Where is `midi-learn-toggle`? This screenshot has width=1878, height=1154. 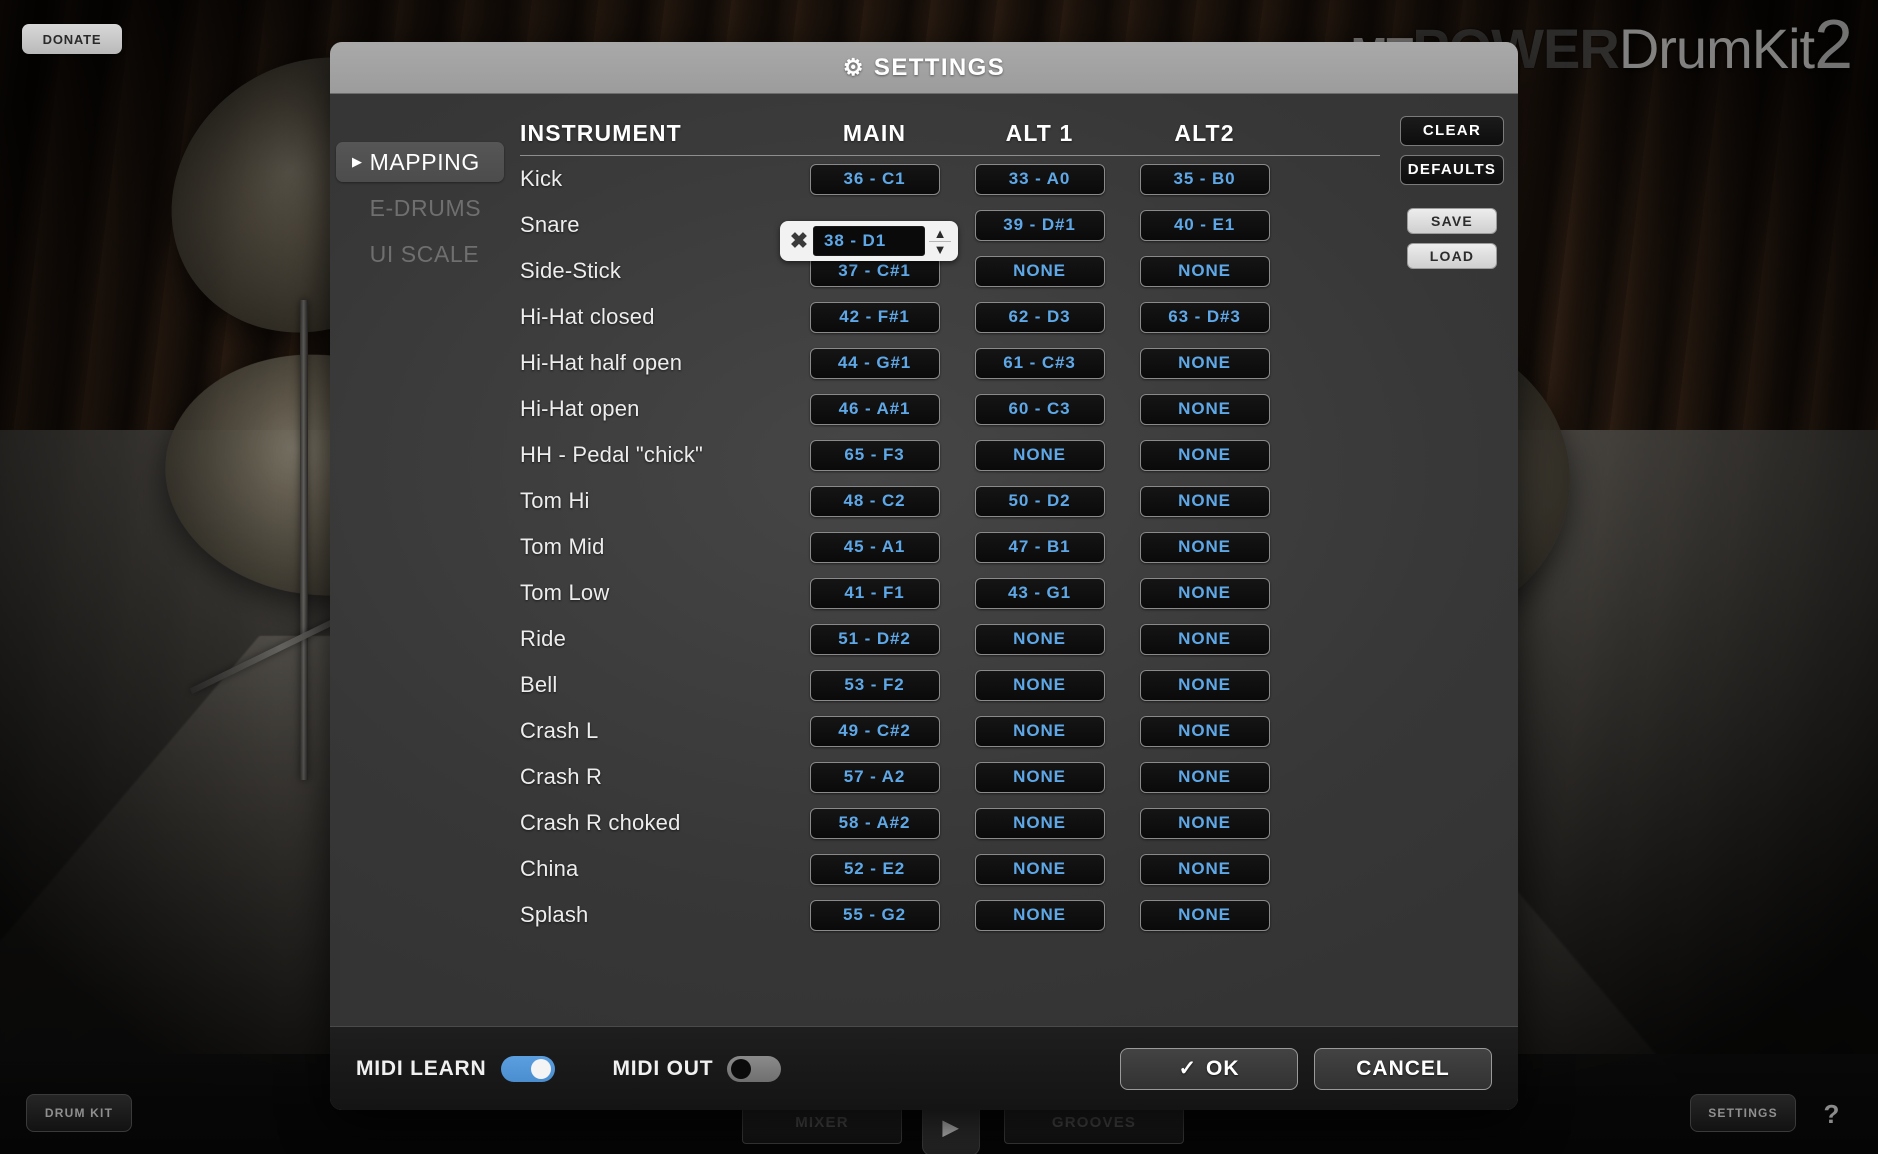
midi-learn-toggle is located at coordinates (527, 1068).